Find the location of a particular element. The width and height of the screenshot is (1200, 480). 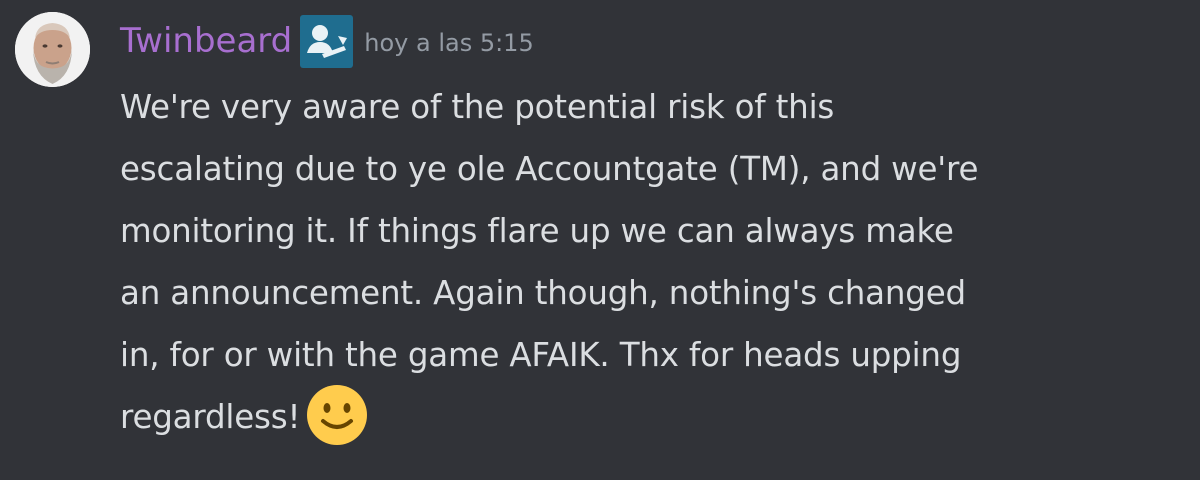

emoji-graphic is located at coordinates (337, 415).